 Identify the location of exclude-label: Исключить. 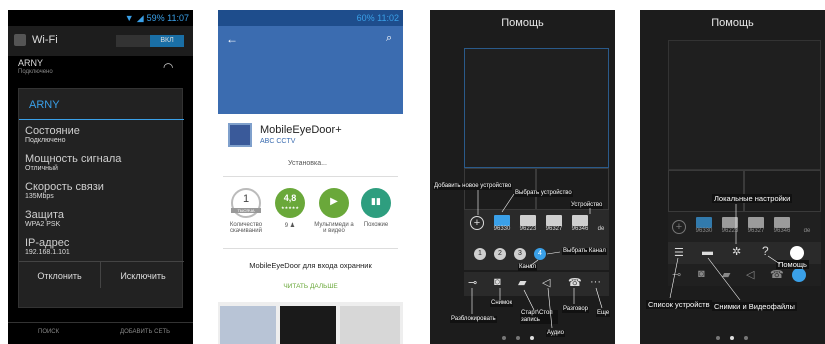
(143, 276).